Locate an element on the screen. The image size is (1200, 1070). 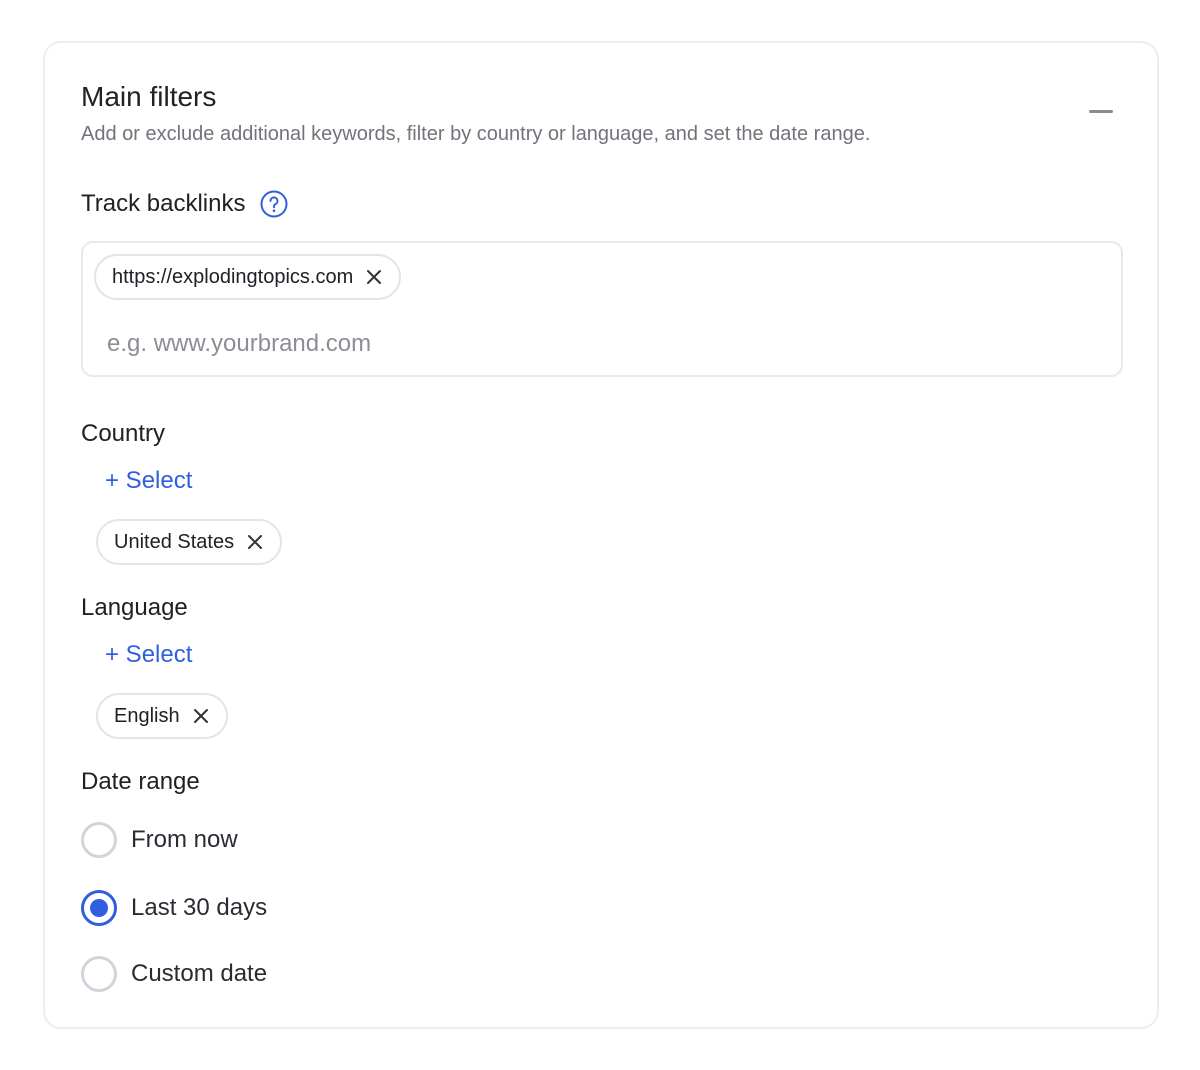
radio-custom-date: Custom date is located at coordinates (174, 974).